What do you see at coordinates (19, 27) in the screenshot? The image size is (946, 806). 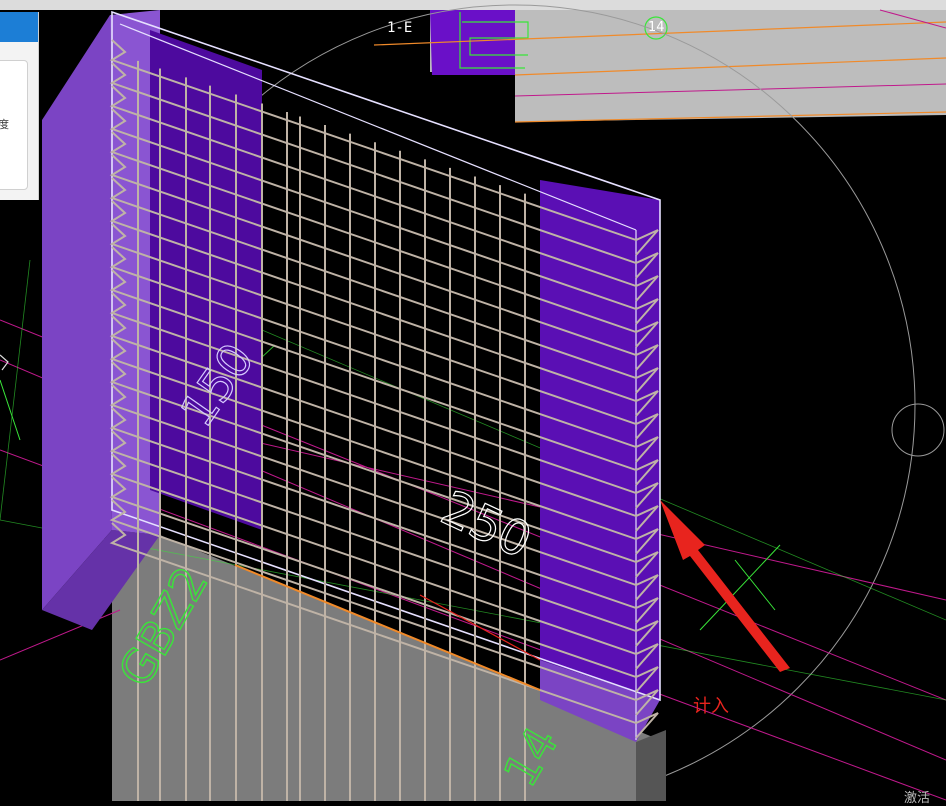 I see `panel-title-bar` at bounding box center [19, 27].